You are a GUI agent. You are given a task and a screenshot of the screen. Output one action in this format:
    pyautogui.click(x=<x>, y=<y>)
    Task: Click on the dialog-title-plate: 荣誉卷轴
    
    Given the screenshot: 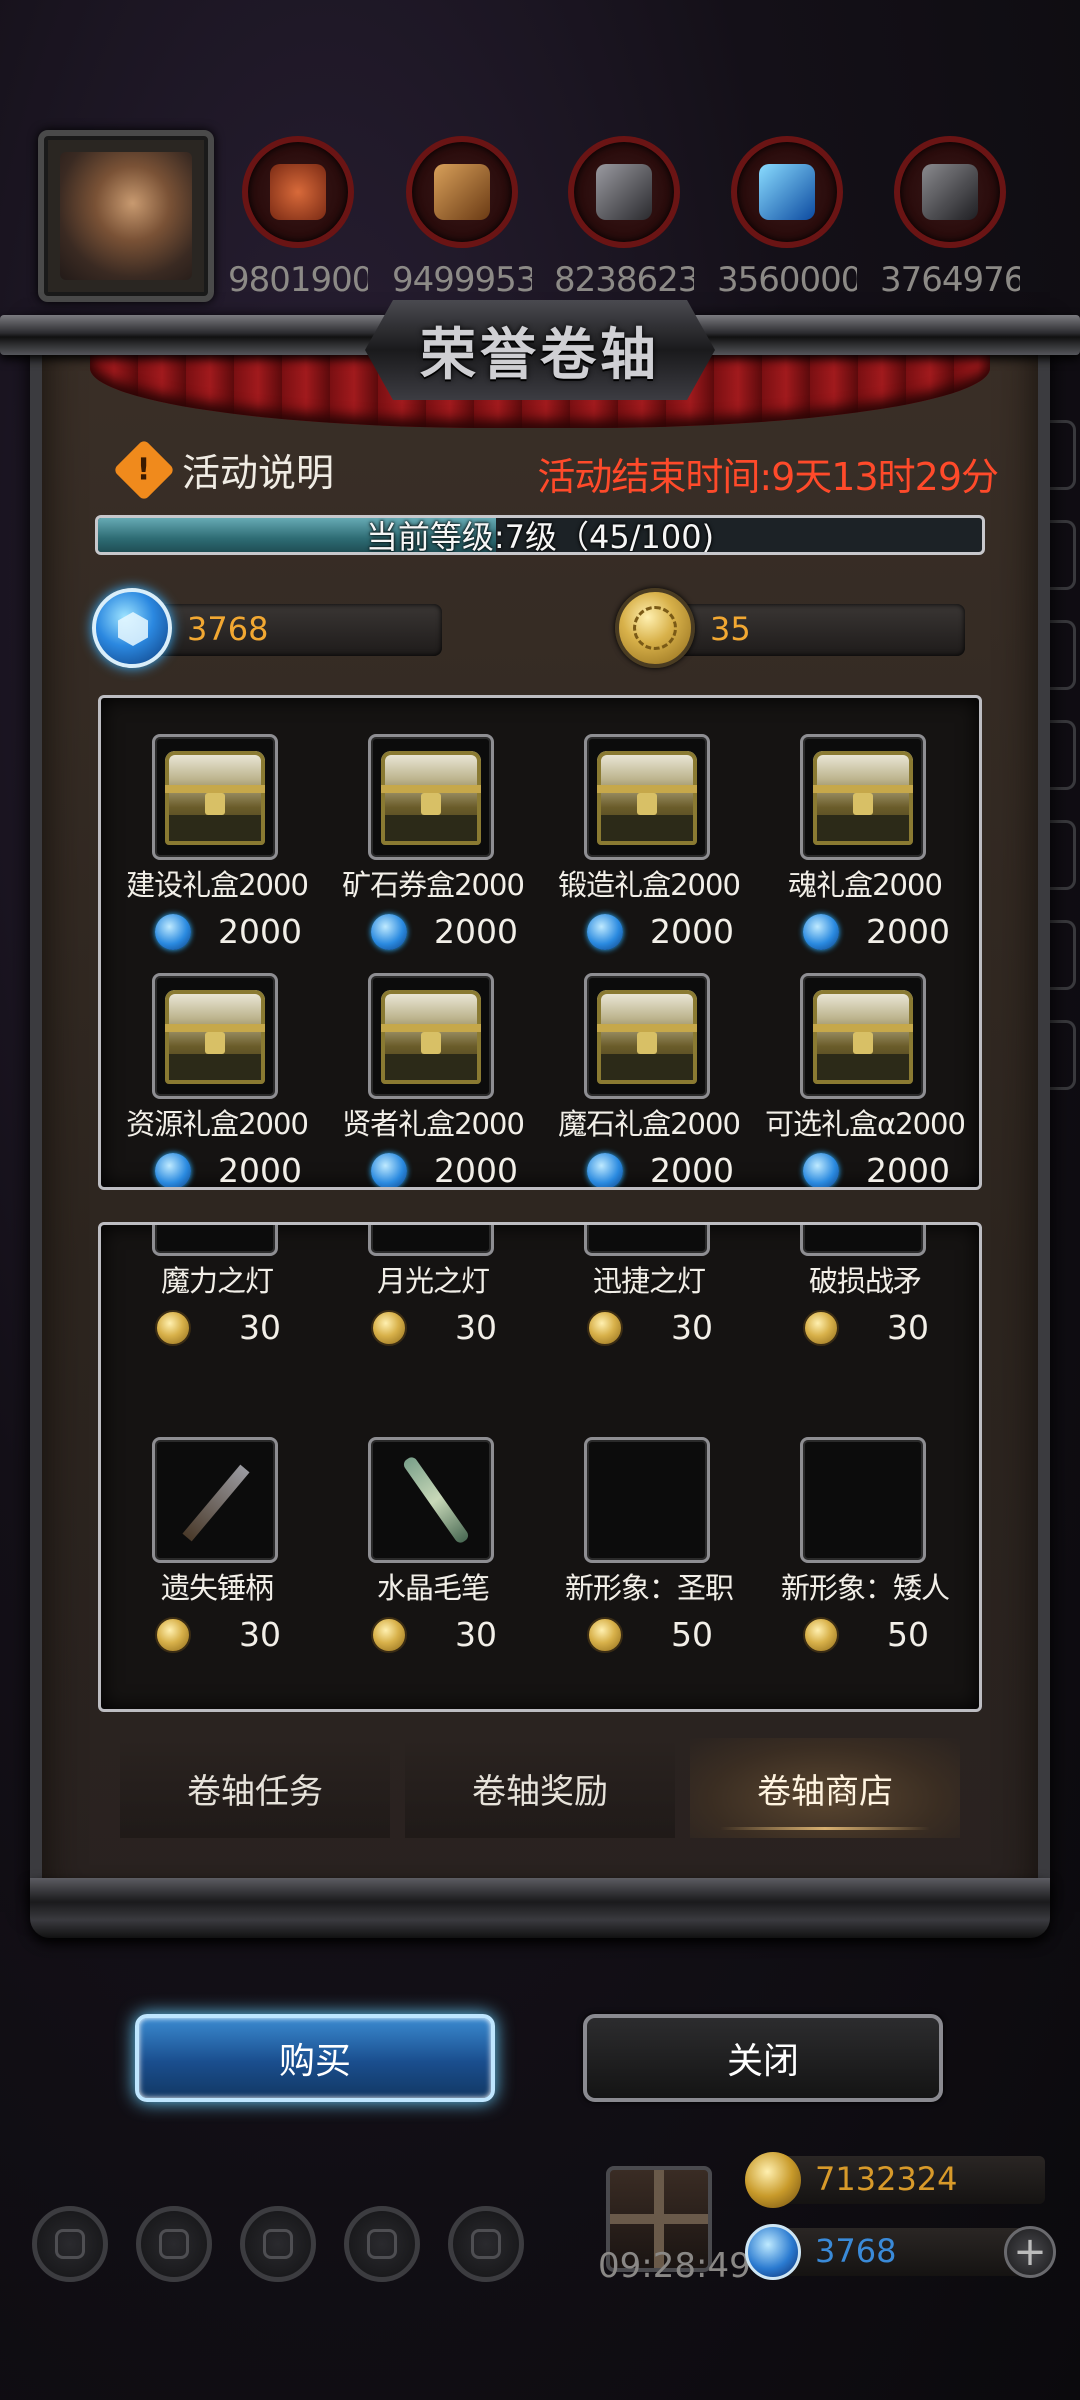 What is the action you would take?
    pyautogui.click(x=540, y=350)
    